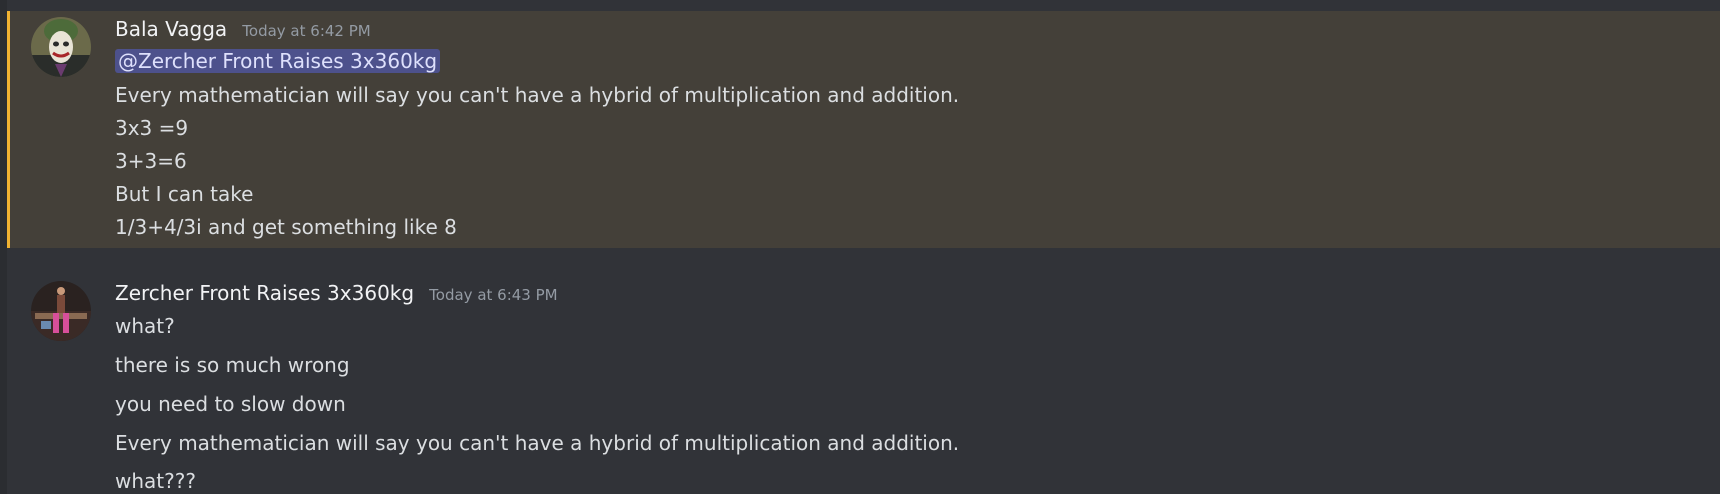 The image size is (1720, 494). I want to click on author-name: Bala Vagga, so click(171, 29).